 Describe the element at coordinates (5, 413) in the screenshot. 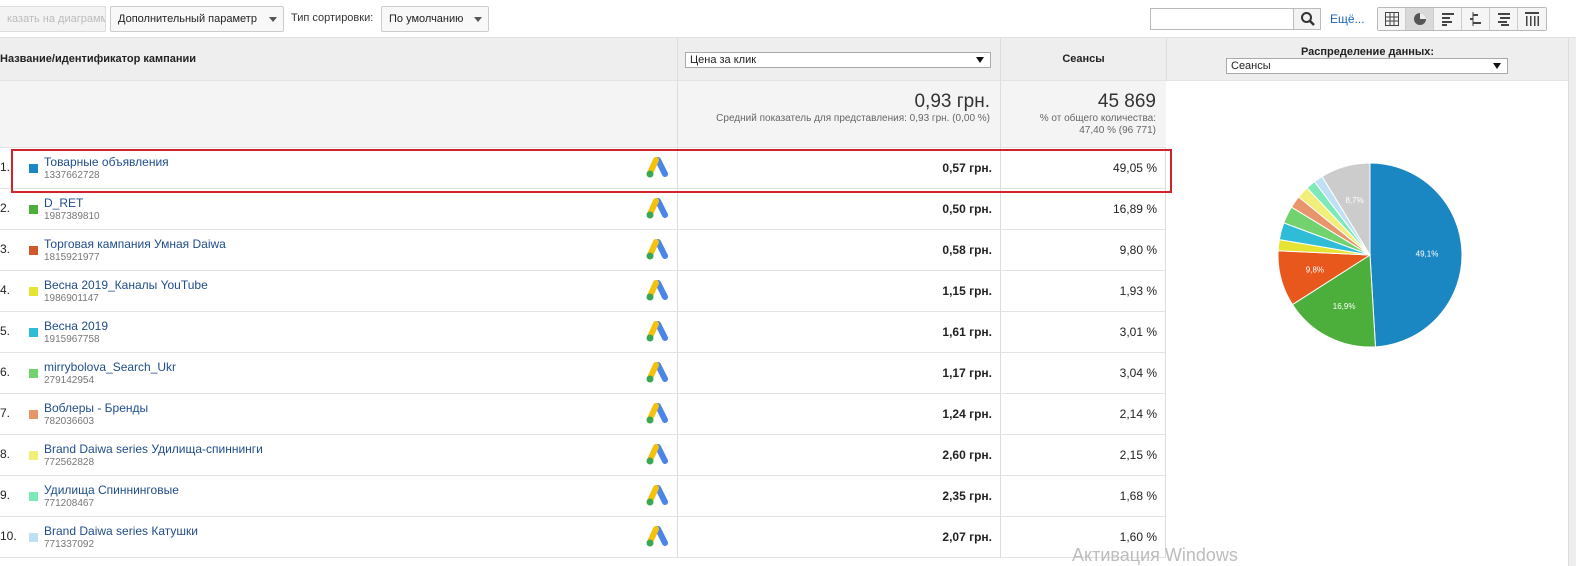

I see `row-index: 7.` at that location.